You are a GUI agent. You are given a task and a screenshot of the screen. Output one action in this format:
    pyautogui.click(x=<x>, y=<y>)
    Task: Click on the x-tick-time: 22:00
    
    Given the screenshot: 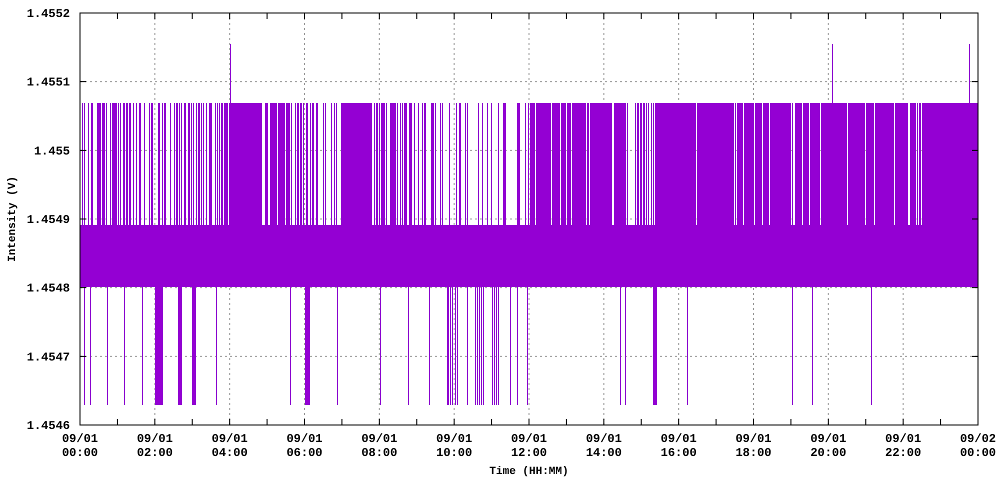 What is the action you would take?
    pyautogui.click(x=903, y=453)
    